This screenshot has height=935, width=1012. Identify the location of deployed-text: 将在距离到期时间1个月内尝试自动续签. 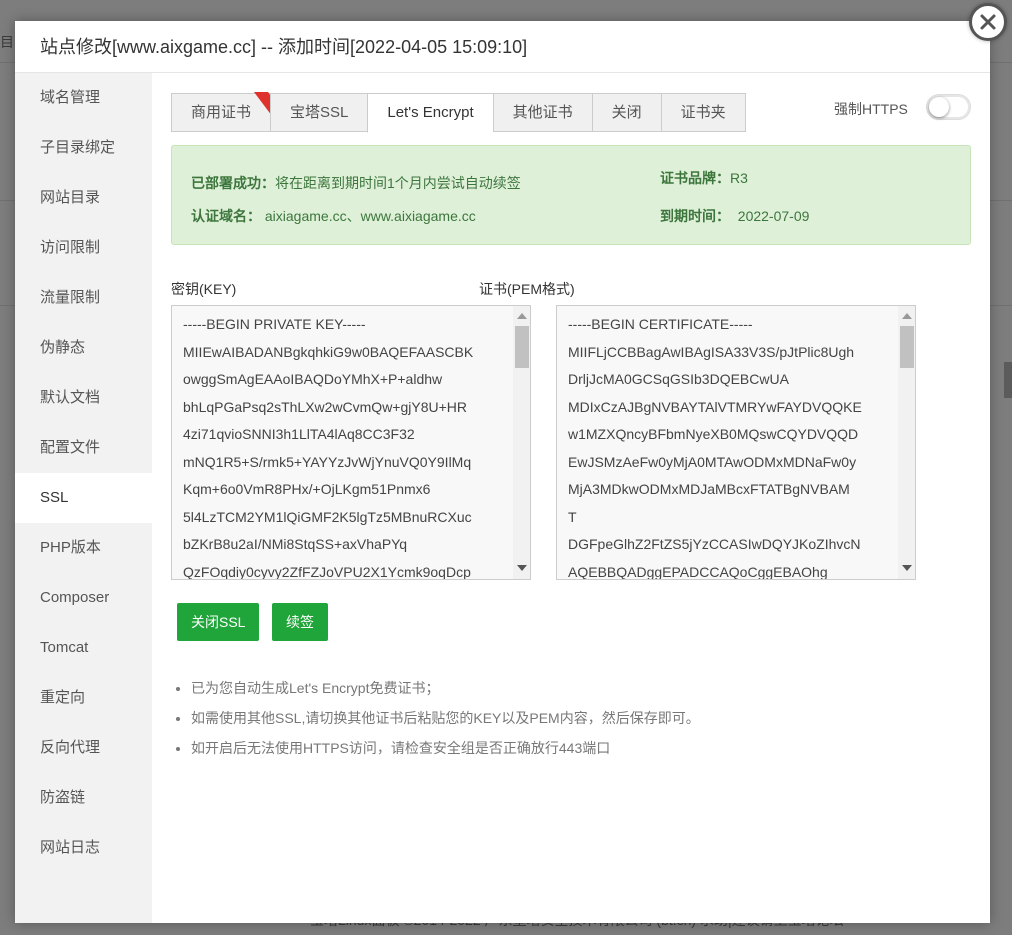
(398, 183).